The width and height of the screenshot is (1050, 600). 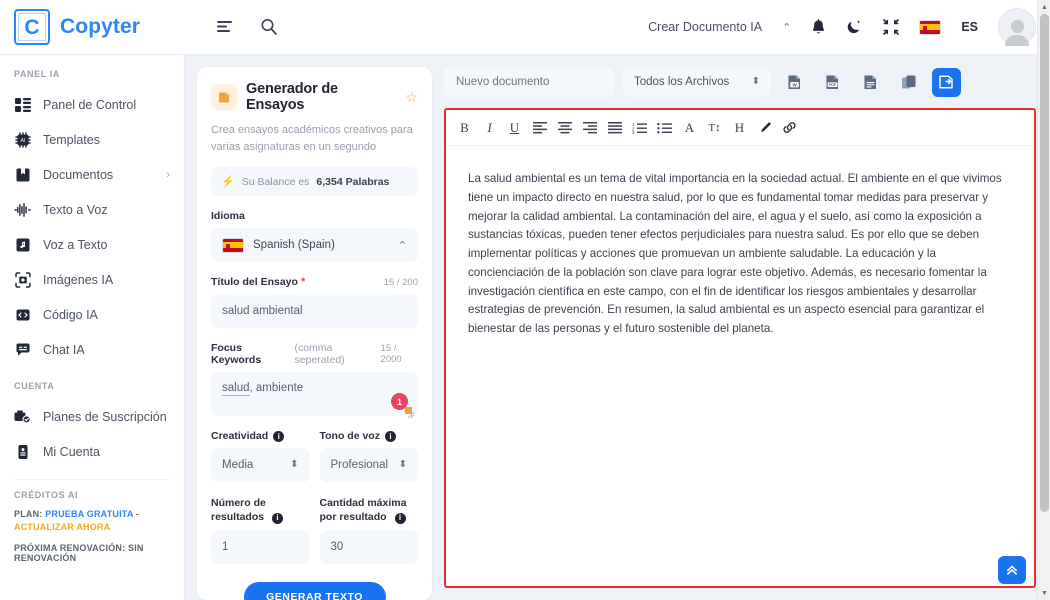 What do you see at coordinates (225, 27) in the screenshot?
I see `menu-icon` at bounding box center [225, 27].